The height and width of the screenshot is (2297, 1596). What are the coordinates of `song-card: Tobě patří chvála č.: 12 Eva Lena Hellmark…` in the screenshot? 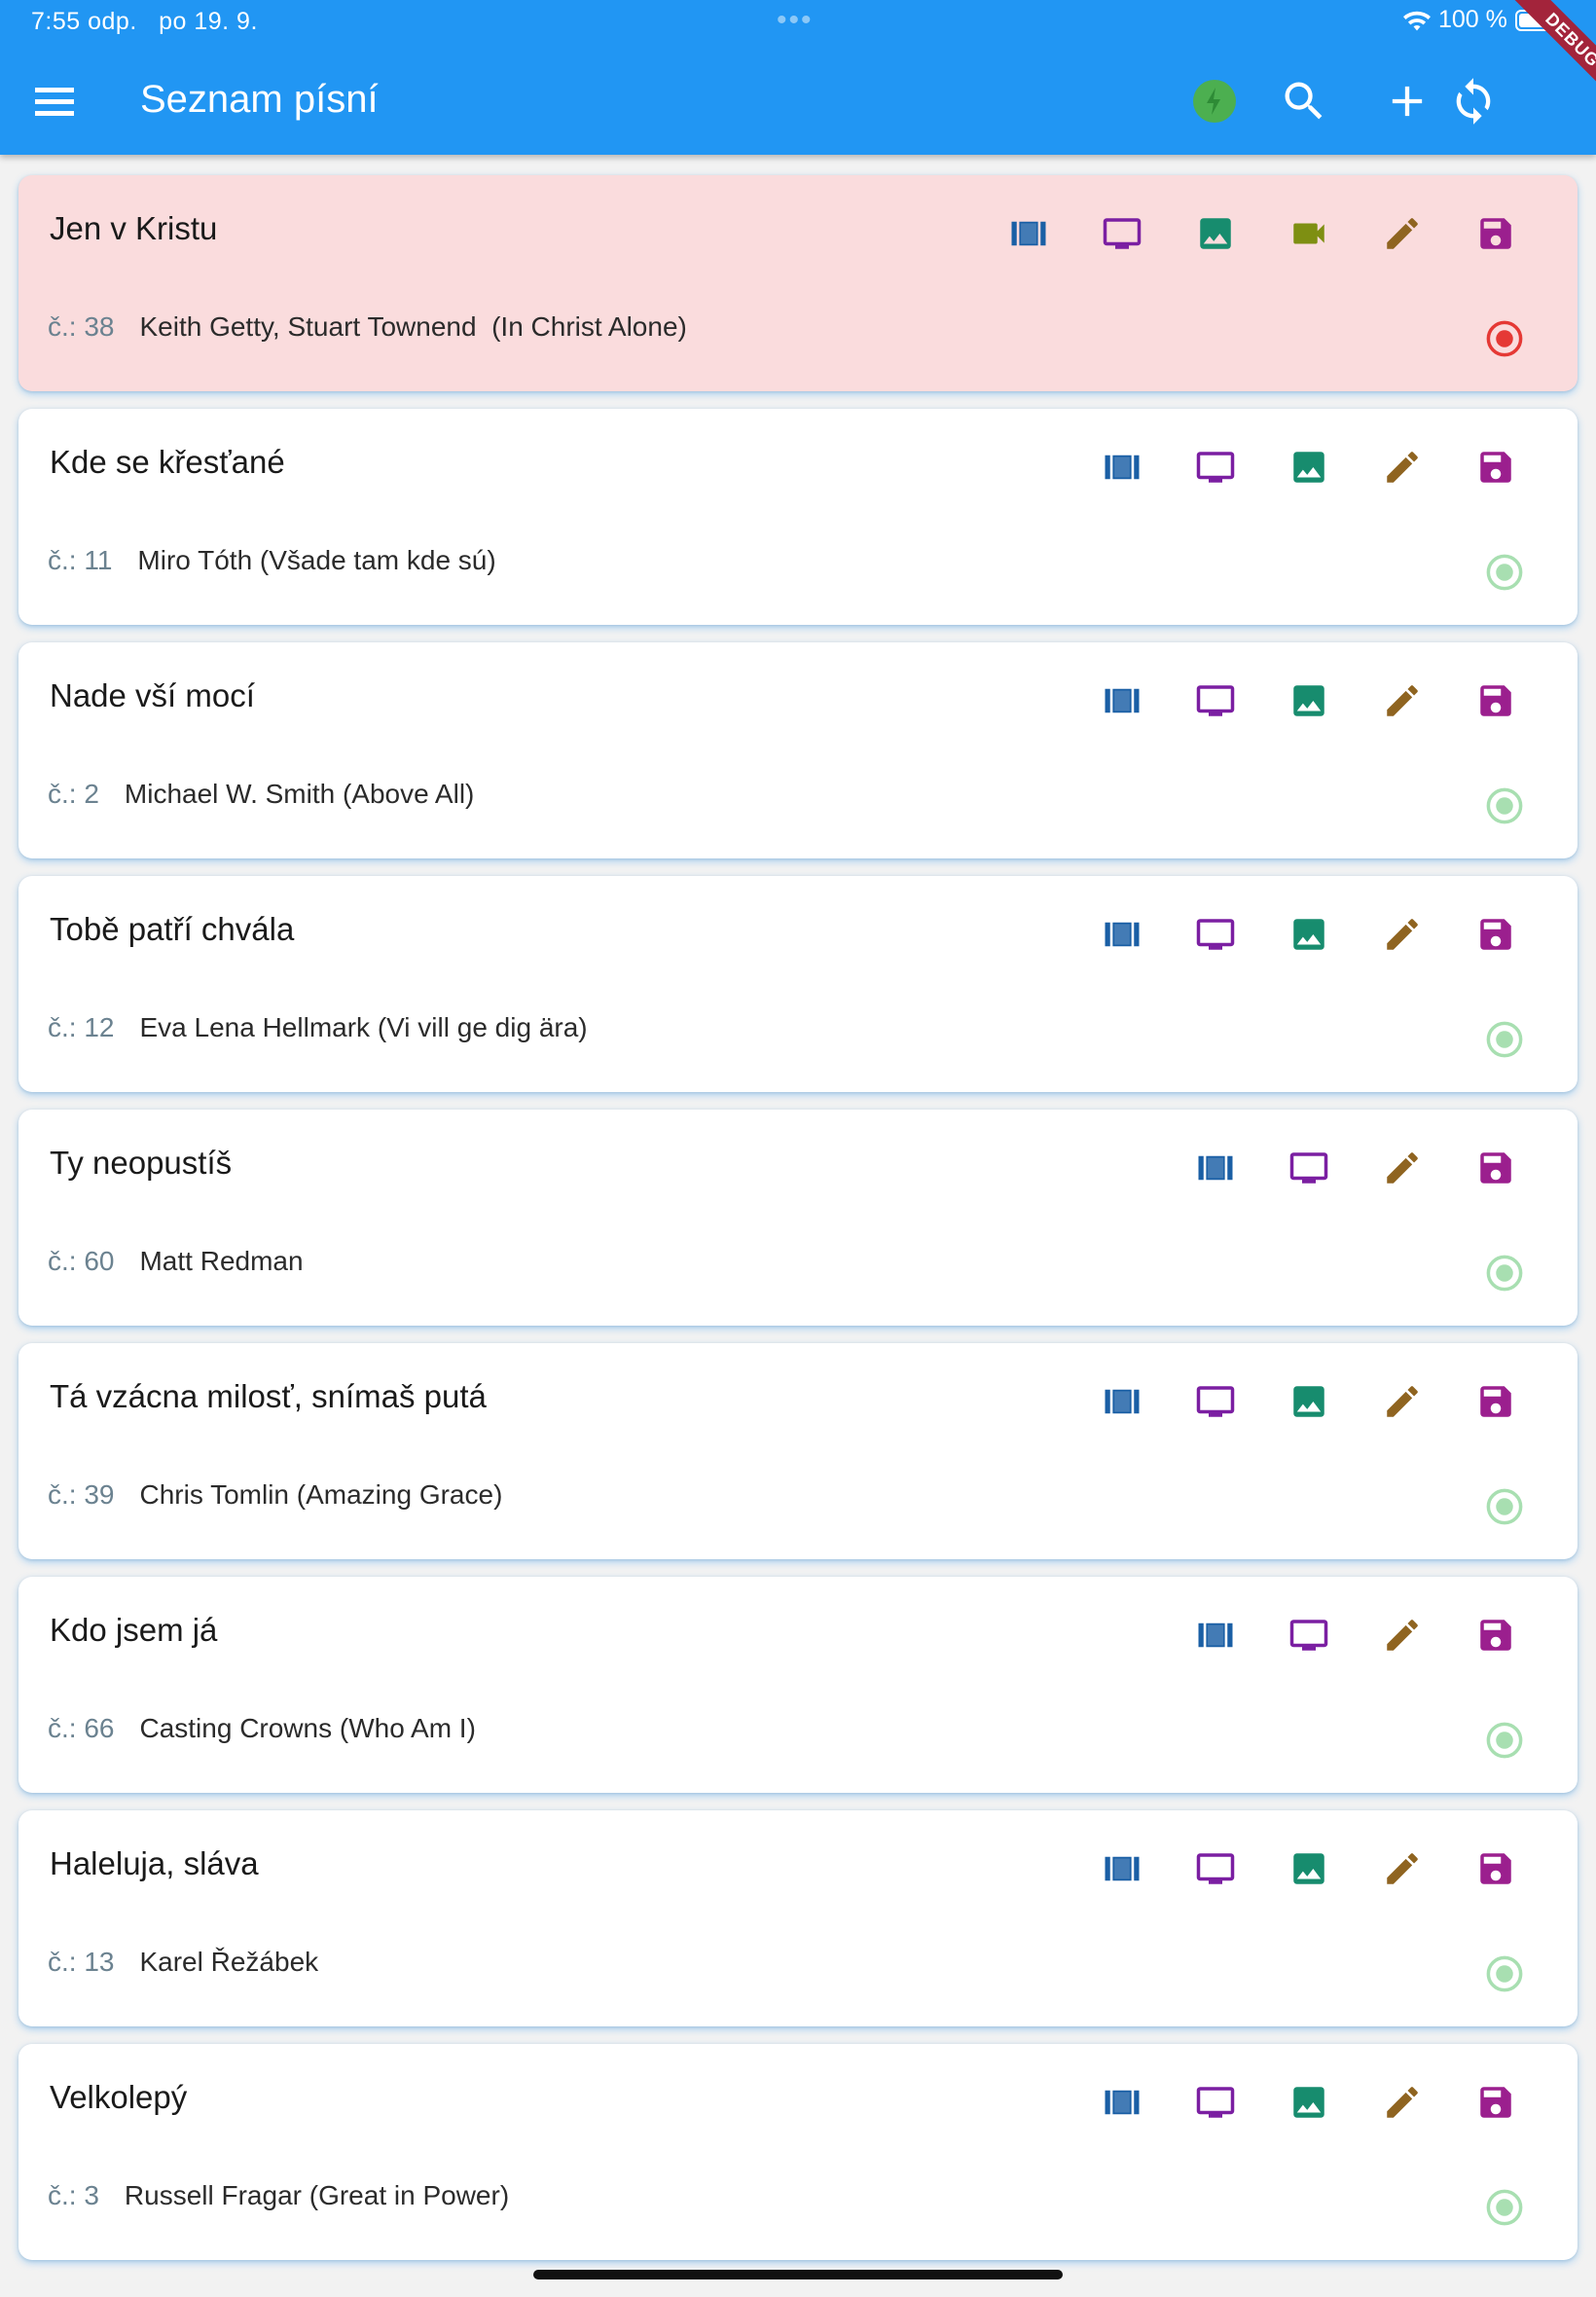 It's located at (798, 984).